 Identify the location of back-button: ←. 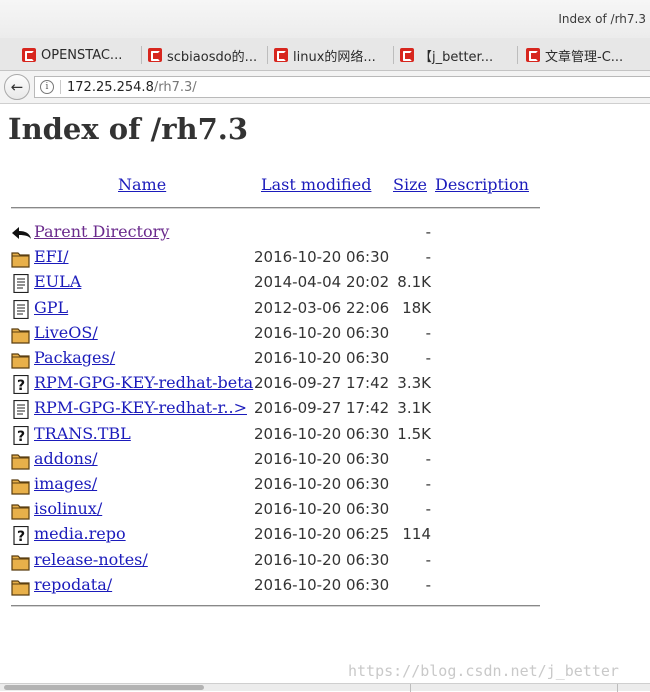
(17, 87).